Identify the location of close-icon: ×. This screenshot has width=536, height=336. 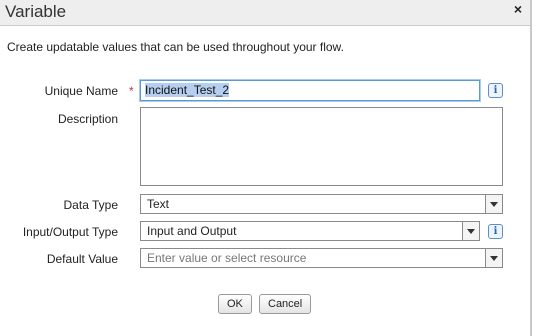
(518, 9).